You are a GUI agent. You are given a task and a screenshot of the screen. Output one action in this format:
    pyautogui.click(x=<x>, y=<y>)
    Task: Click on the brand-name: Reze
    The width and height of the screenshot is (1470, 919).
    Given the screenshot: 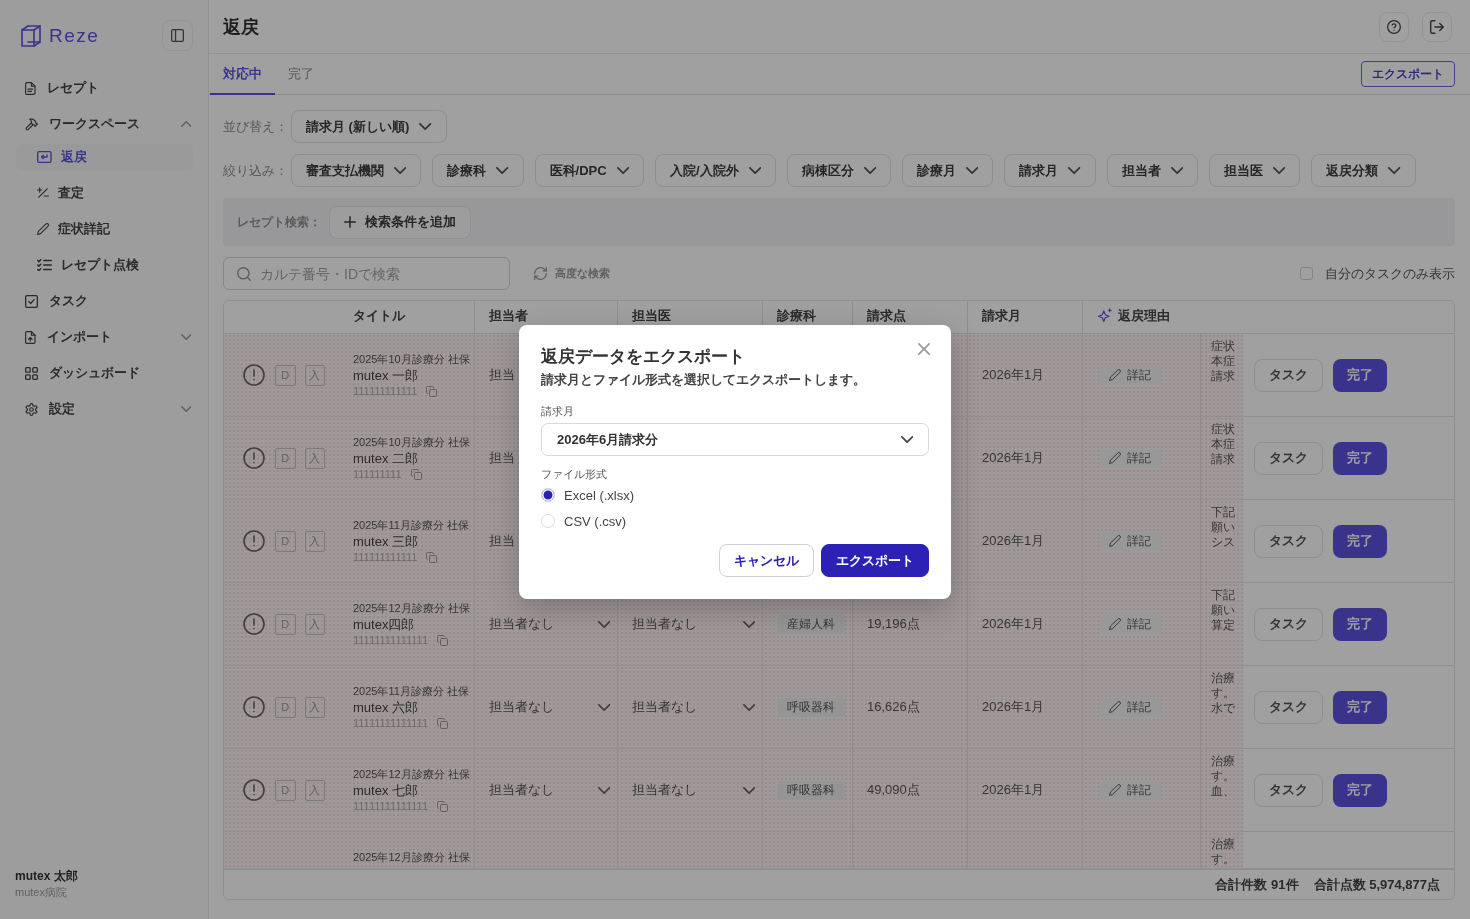 What is the action you would take?
    pyautogui.click(x=74, y=35)
    